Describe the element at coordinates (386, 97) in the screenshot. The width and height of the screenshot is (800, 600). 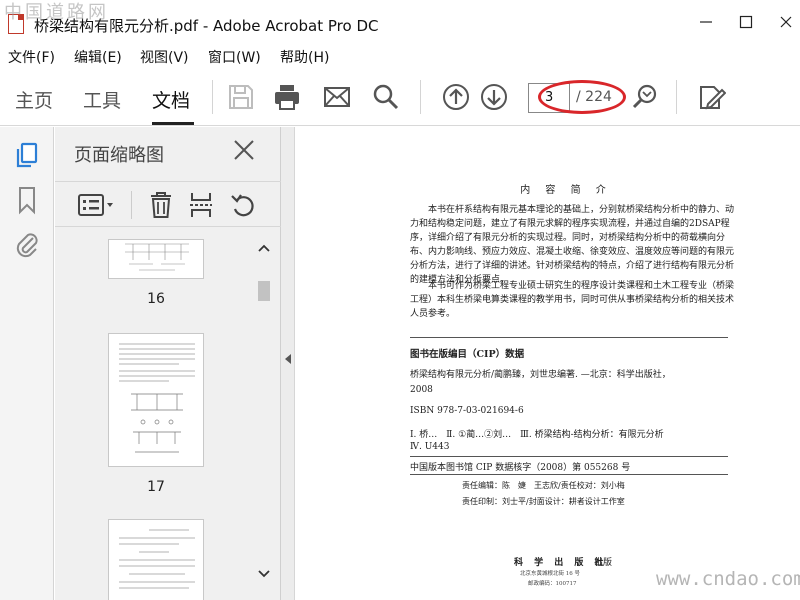
I see `search-icon` at that location.